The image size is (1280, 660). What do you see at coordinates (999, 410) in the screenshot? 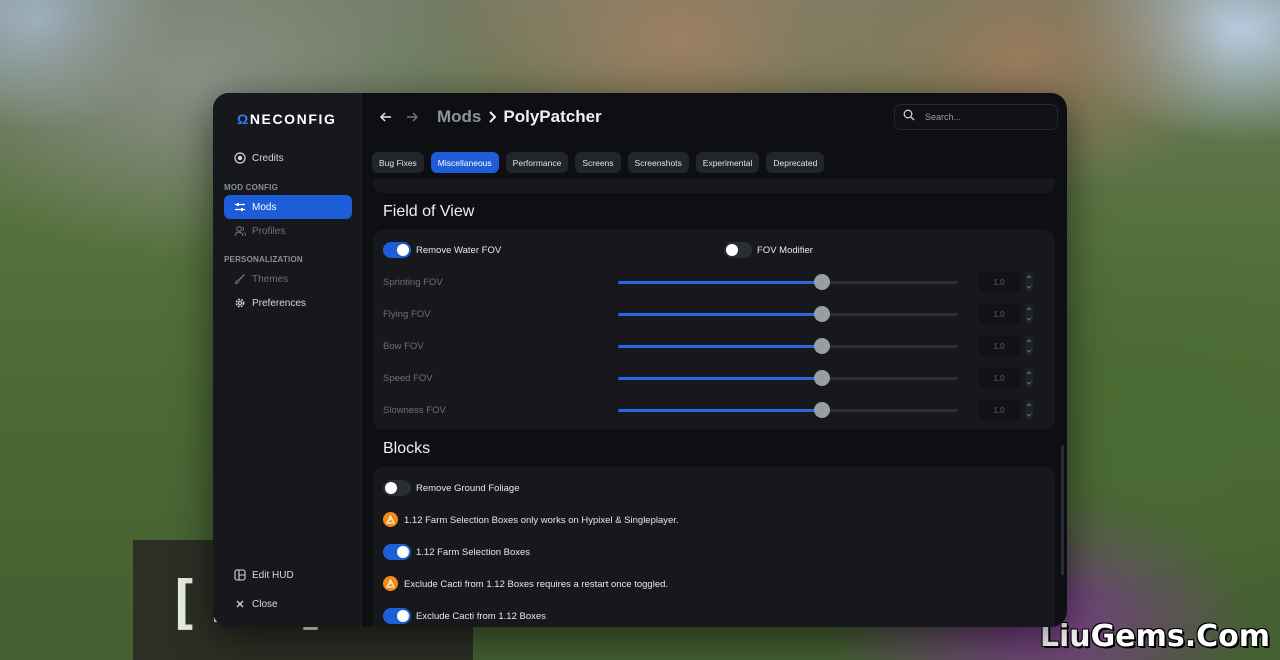
I see `slowness-fov-value: 1.0` at bounding box center [999, 410].